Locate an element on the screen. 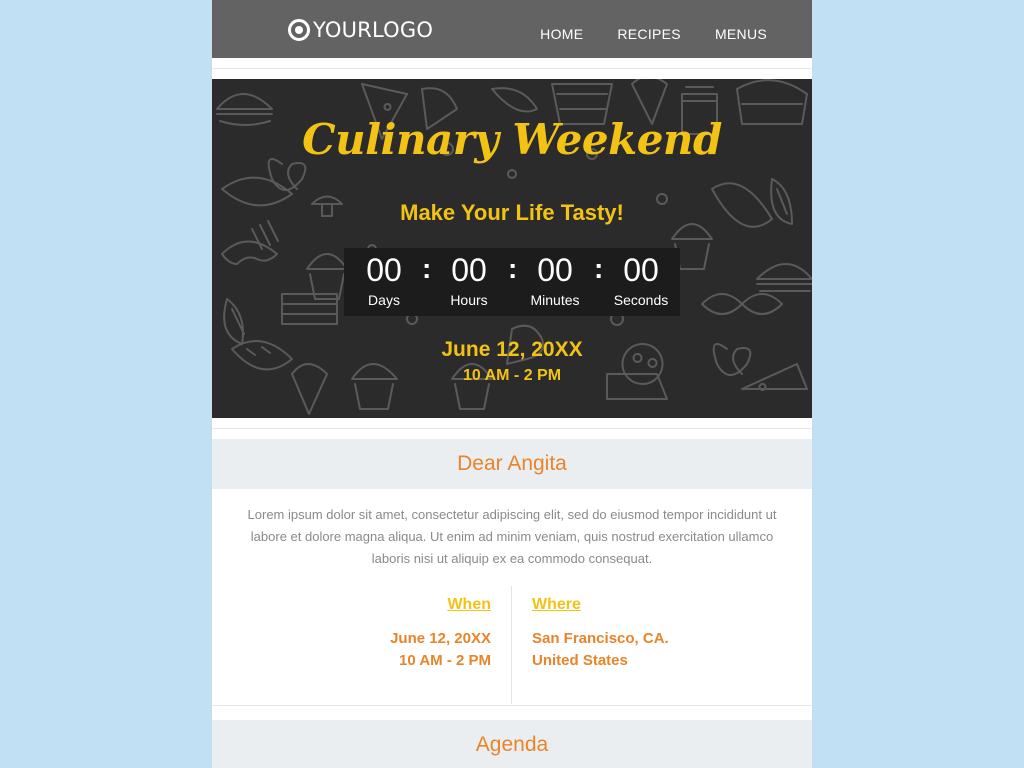 The width and height of the screenshot is (1024, 768). countdown-minutes-label: Minutes is located at coordinates (555, 300).